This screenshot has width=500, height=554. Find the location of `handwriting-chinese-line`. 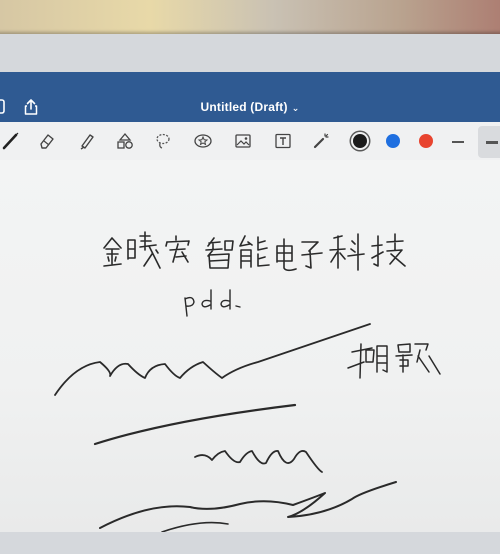

handwriting-chinese-line is located at coordinates (254, 251).